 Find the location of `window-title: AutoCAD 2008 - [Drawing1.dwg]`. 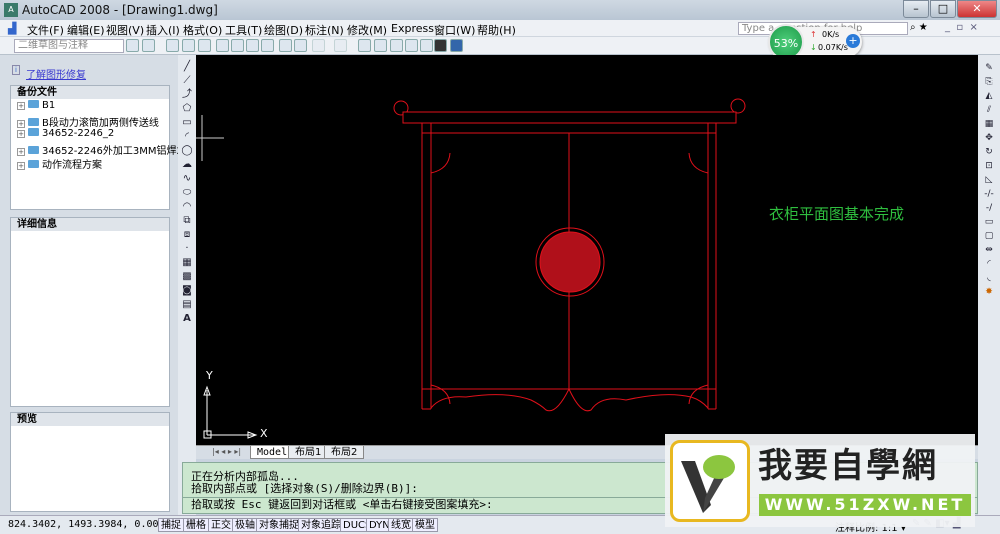

window-title: AutoCAD 2008 - [Drawing1.dwg] is located at coordinates (120, 10).